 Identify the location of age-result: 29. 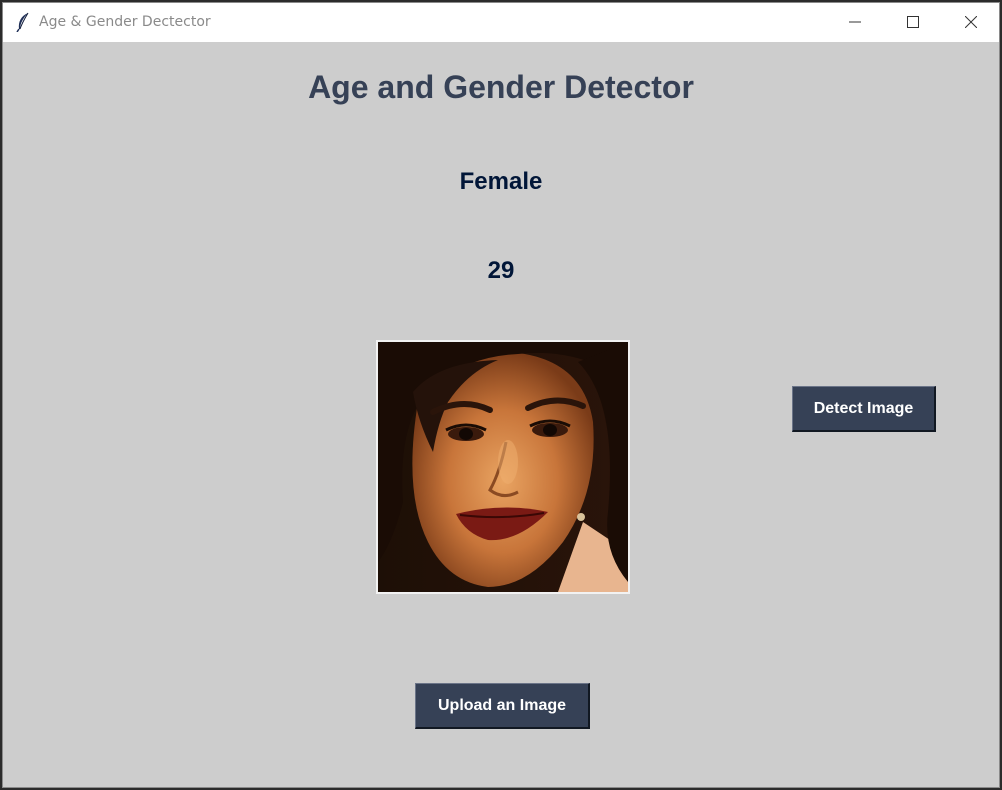
(501, 270).